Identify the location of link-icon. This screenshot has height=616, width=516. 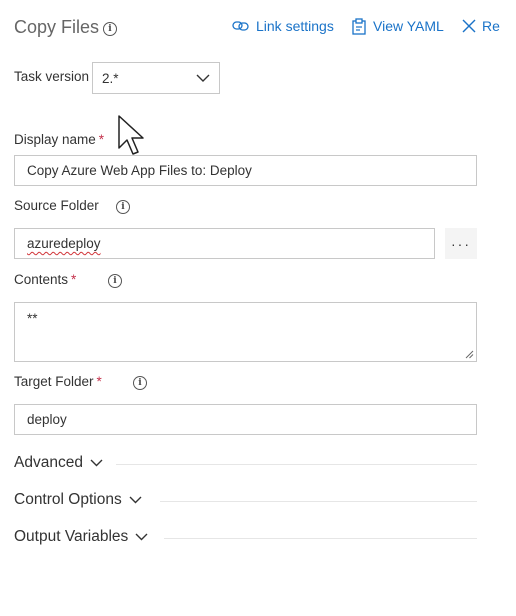
(240, 26).